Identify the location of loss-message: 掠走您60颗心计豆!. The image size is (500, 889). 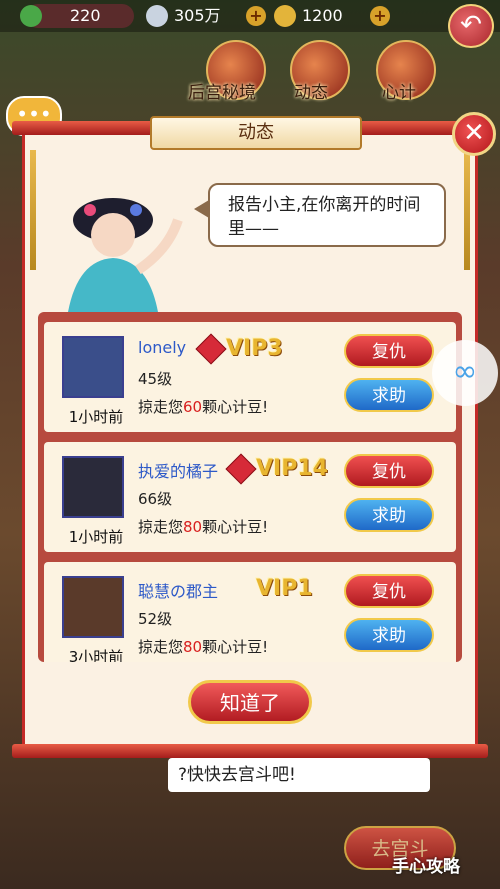
(203, 406).